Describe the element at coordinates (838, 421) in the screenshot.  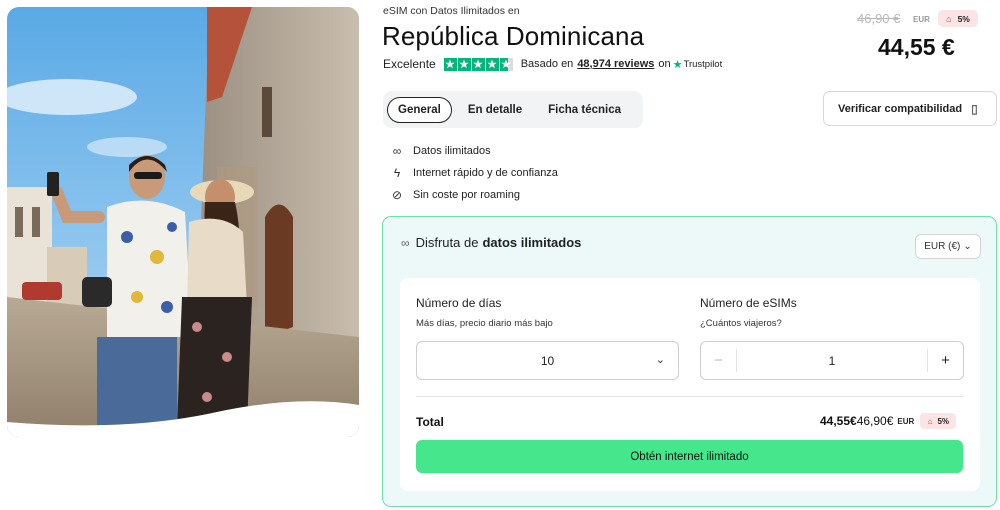
I see `total-price: 44,55€` at that location.